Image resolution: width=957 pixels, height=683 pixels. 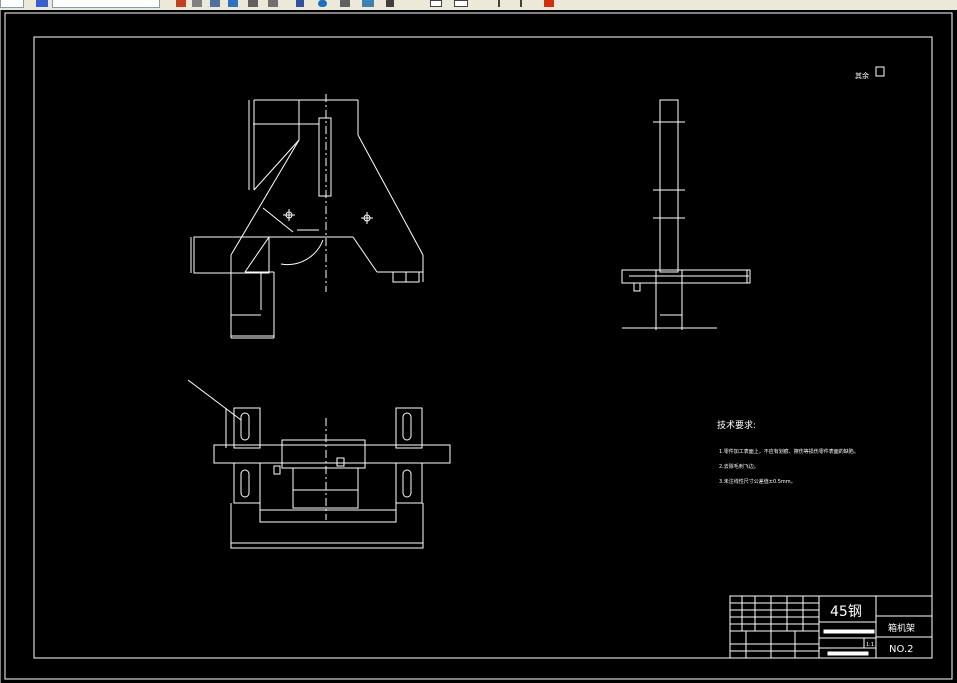 What do you see at coordinates (214, 400) in the screenshot?
I see `top-leader` at bounding box center [214, 400].